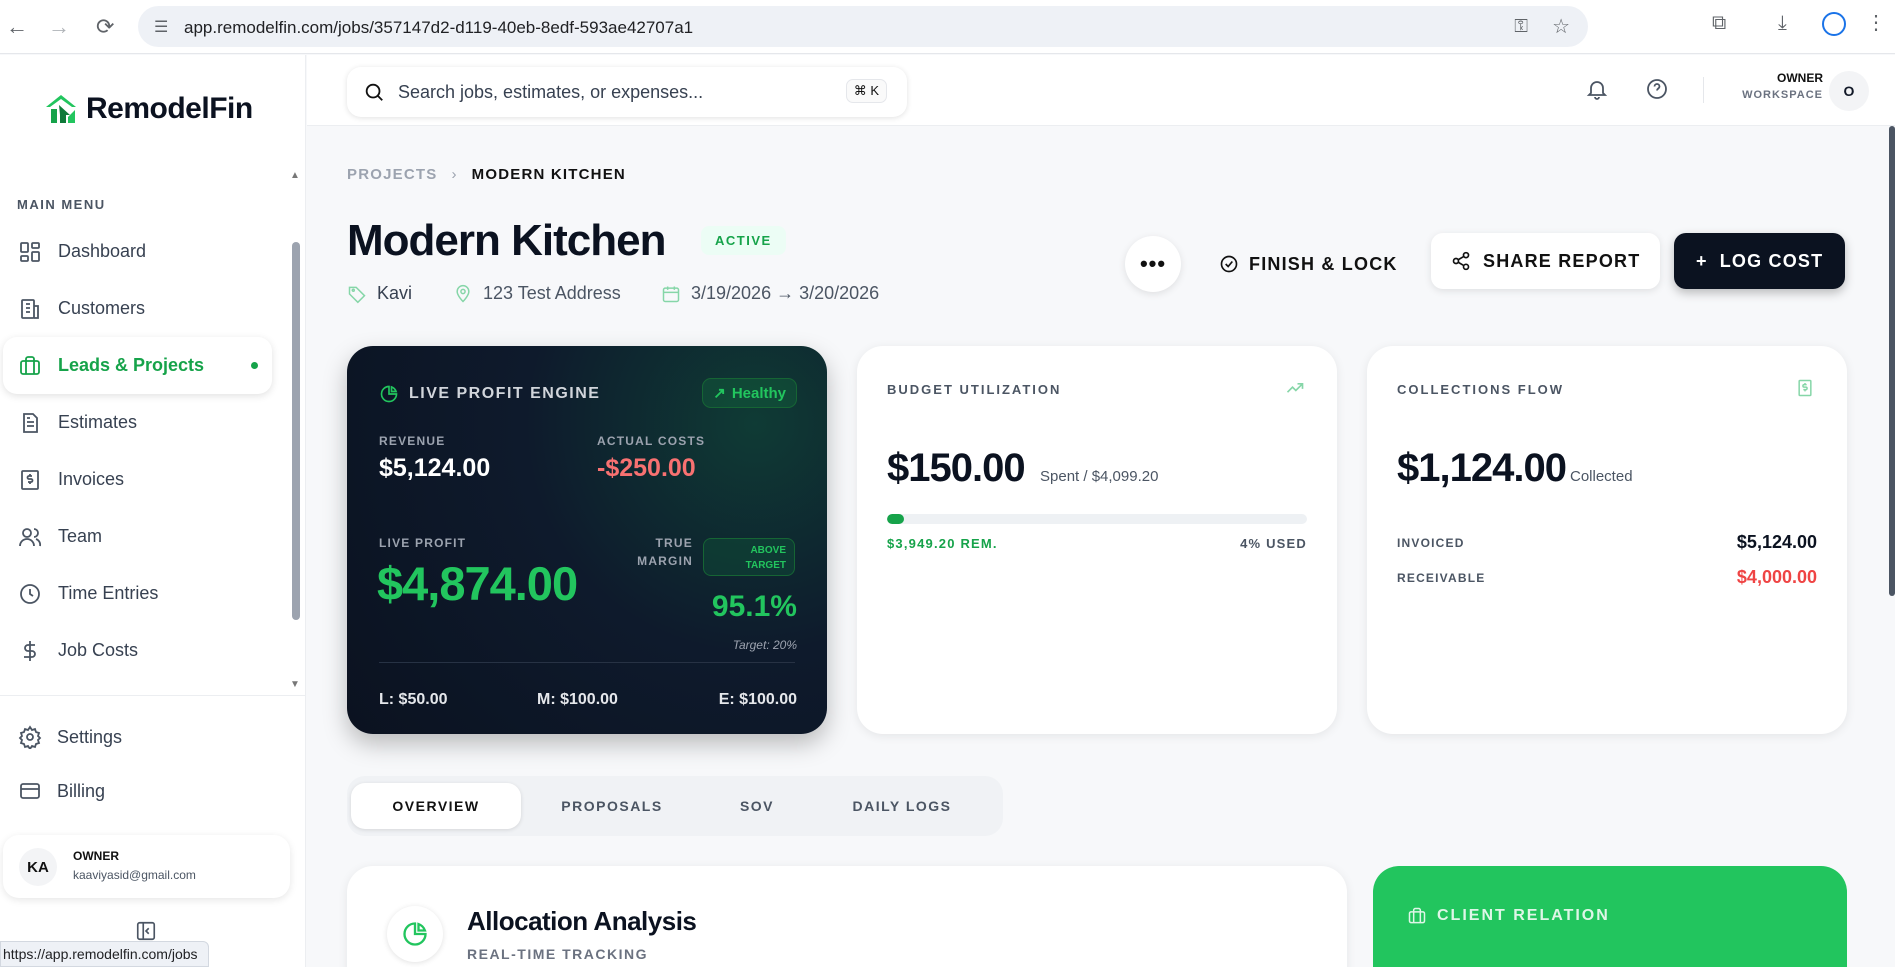 This screenshot has height=967, width=1895. What do you see at coordinates (145, 791) in the screenshot?
I see `sidebar-item-billing: Billing` at bounding box center [145, 791].